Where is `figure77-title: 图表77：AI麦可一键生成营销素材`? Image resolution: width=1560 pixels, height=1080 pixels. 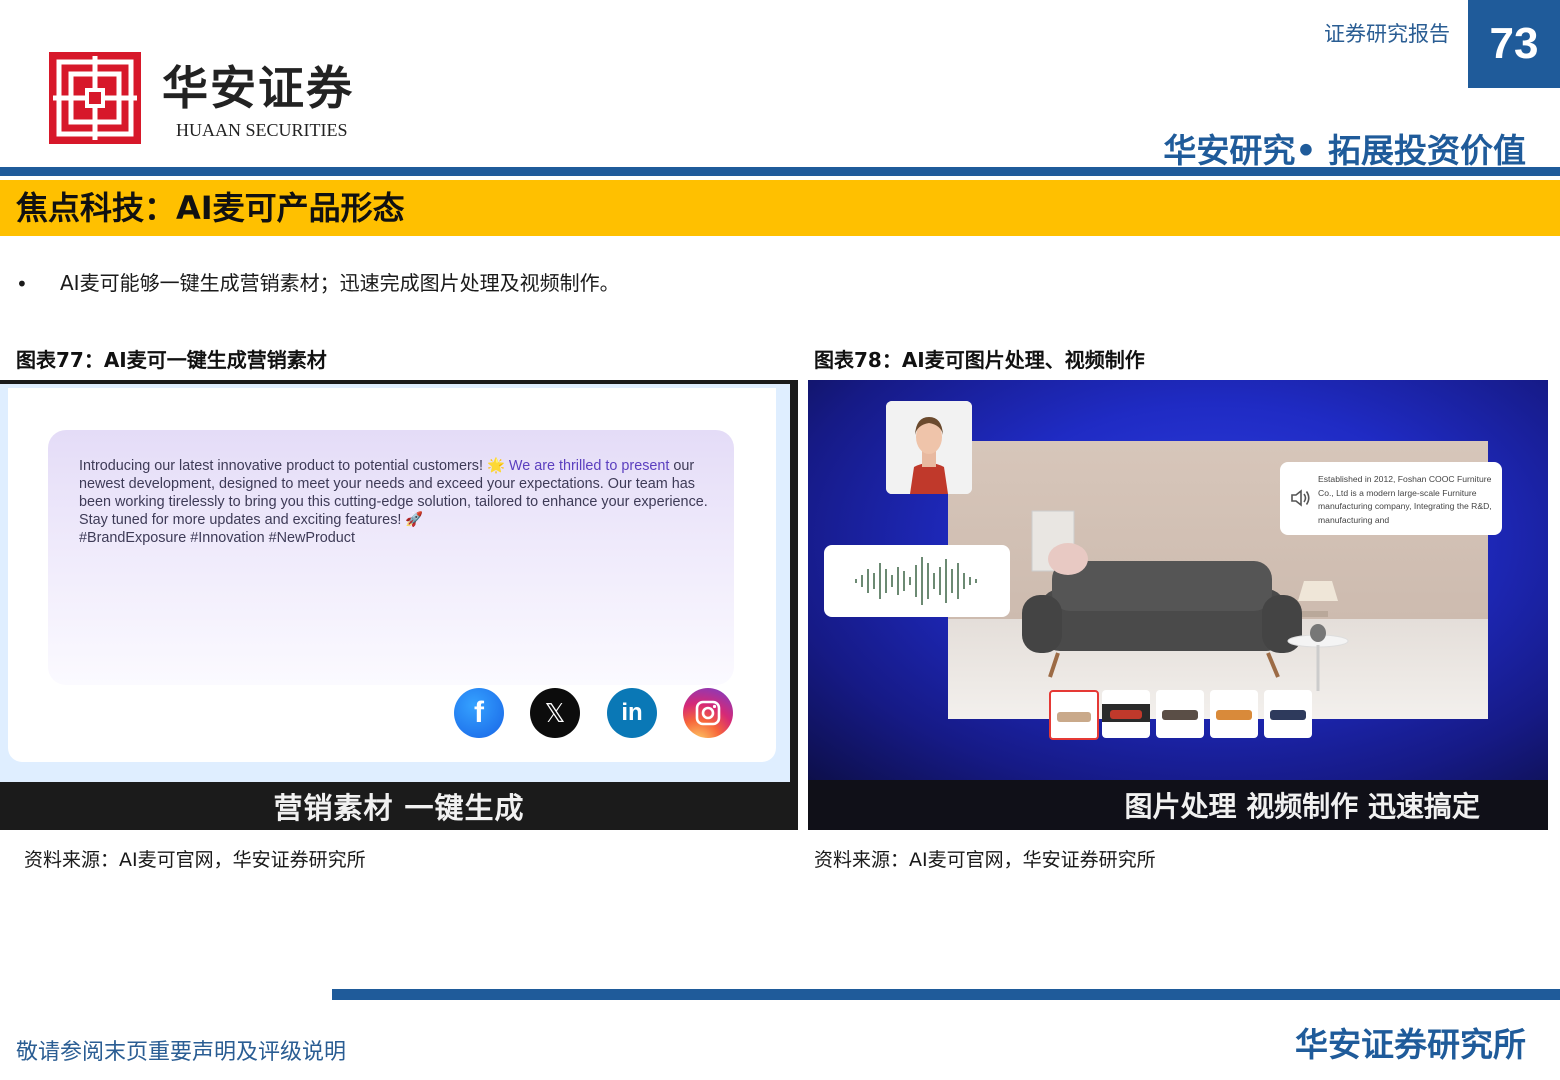
figure77-title: 图表77：AI麦可一键生成营销素材 is located at coordinates (171, 360).